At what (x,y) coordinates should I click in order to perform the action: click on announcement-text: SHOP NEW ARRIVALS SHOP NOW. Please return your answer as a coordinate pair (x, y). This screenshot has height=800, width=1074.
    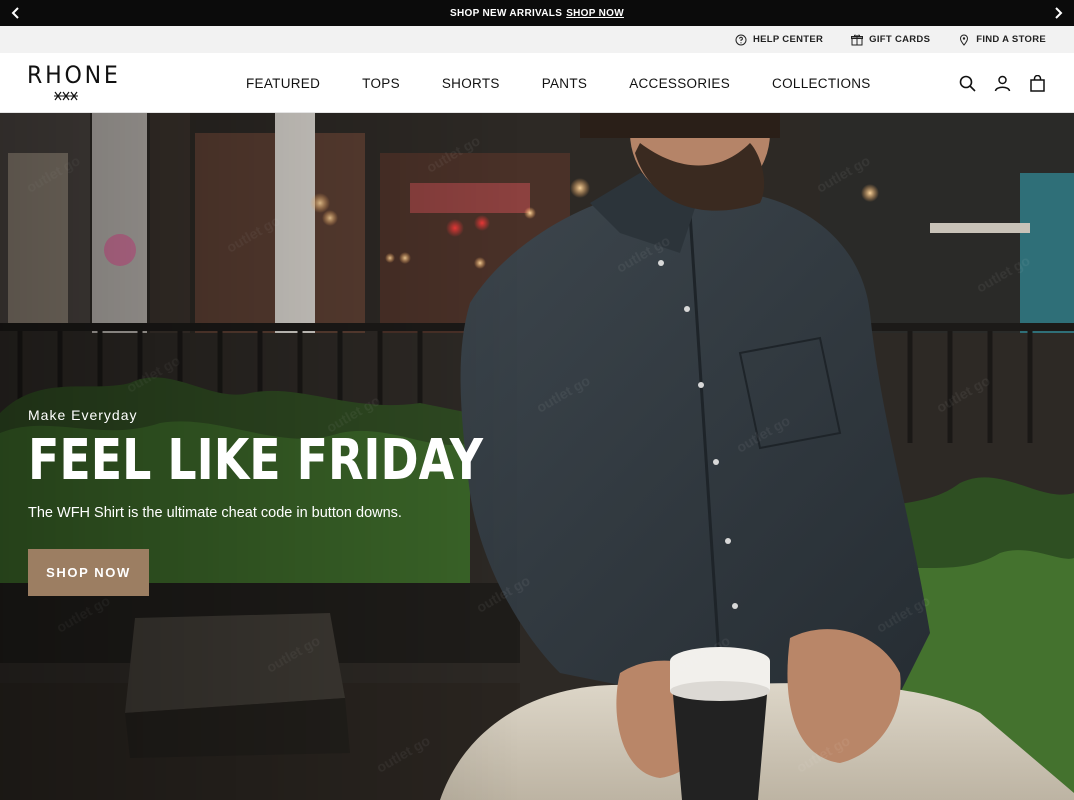
    Looking at the image, I should click on (537, 13).